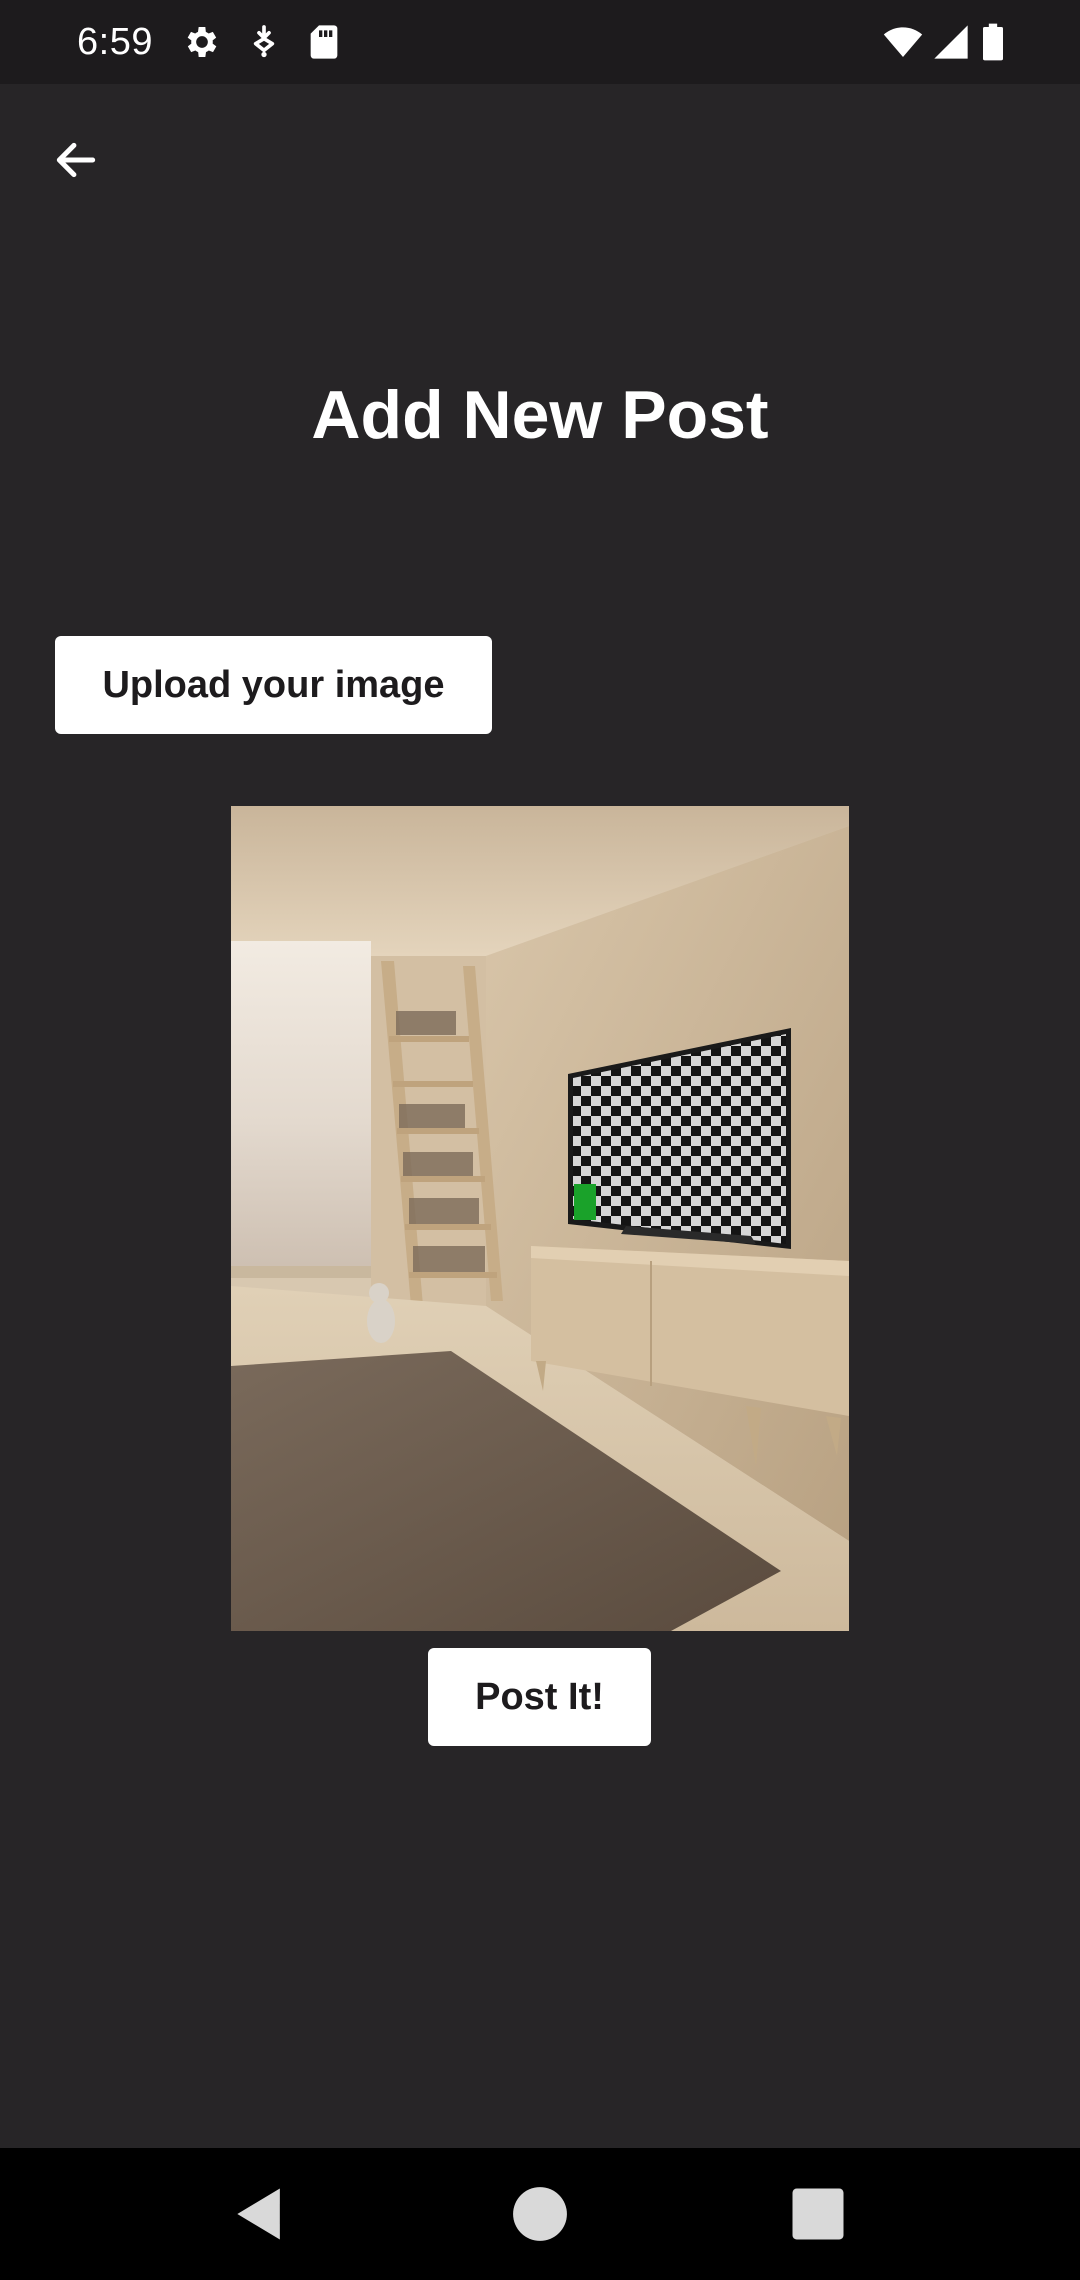 This screenshot has height=2280, width=1080. Describe the element at coordinates (539, 1697) in the screenshot. I see `post-it-button: Post It!` at that location.